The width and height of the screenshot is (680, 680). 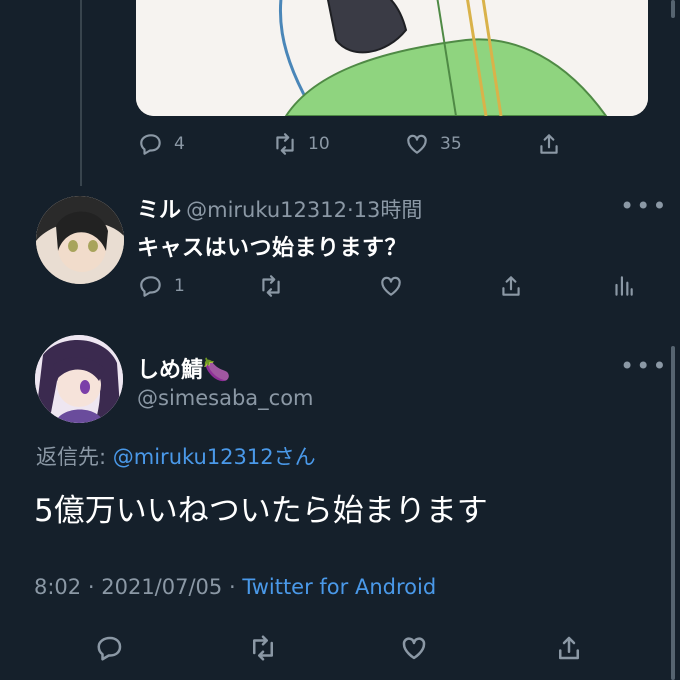 What do you see at coordinates (179, 286) in the screenshot?
I see `reply-count: 1` at bounding box center [179, 286].